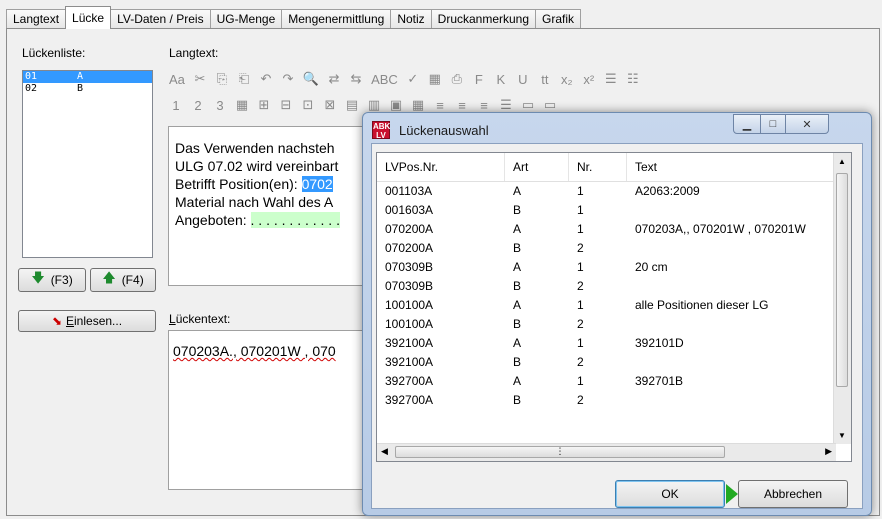  What do you see at coordinates (87, 77) in the screenshot?
I see `list-item: 01 A` at bounding box center [87, 77].